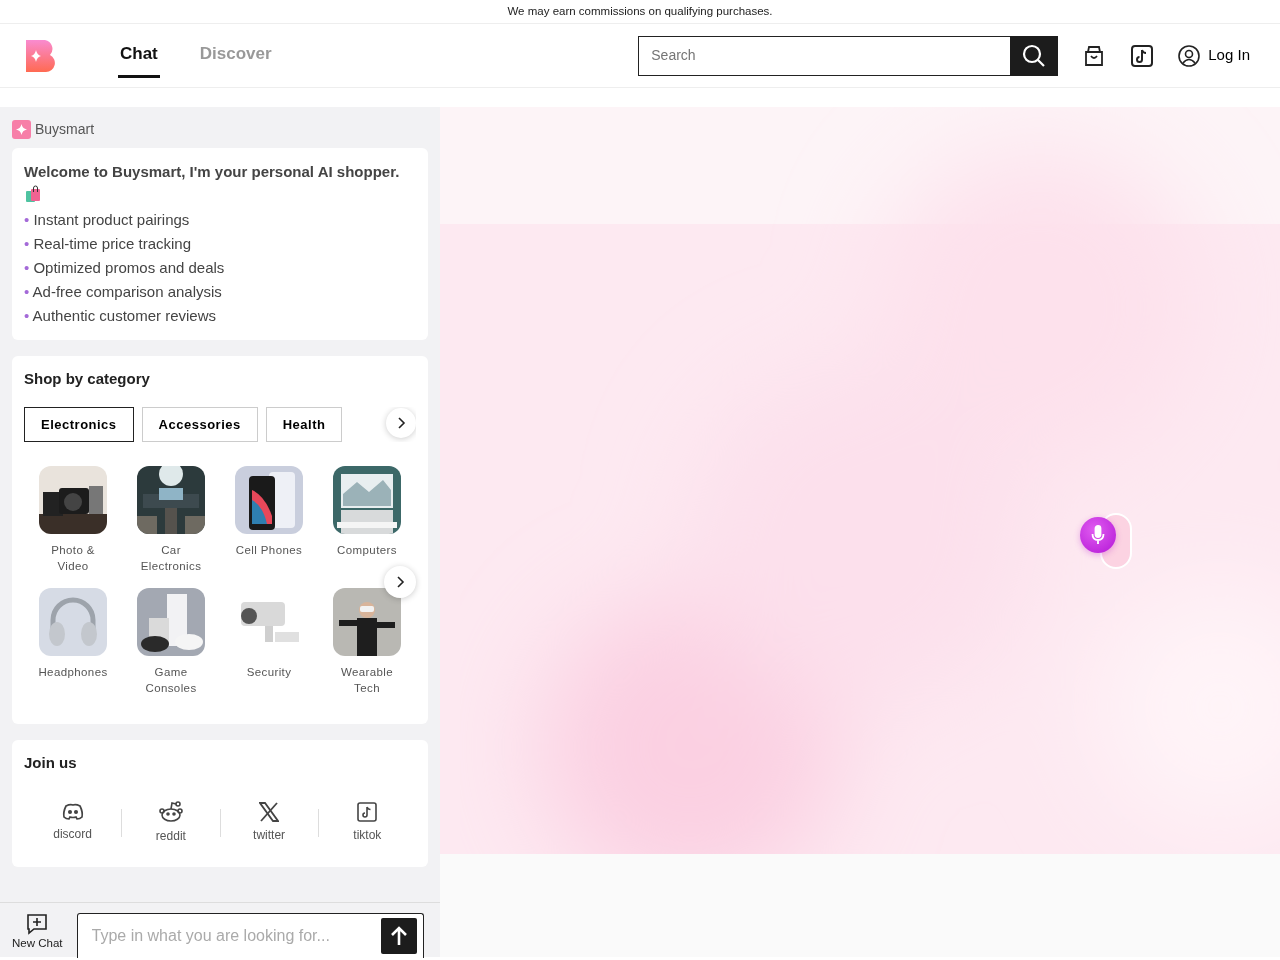 The width and height of the screenshot is (1280, 960). I want to click on search-field: Search, so click(824, 55).